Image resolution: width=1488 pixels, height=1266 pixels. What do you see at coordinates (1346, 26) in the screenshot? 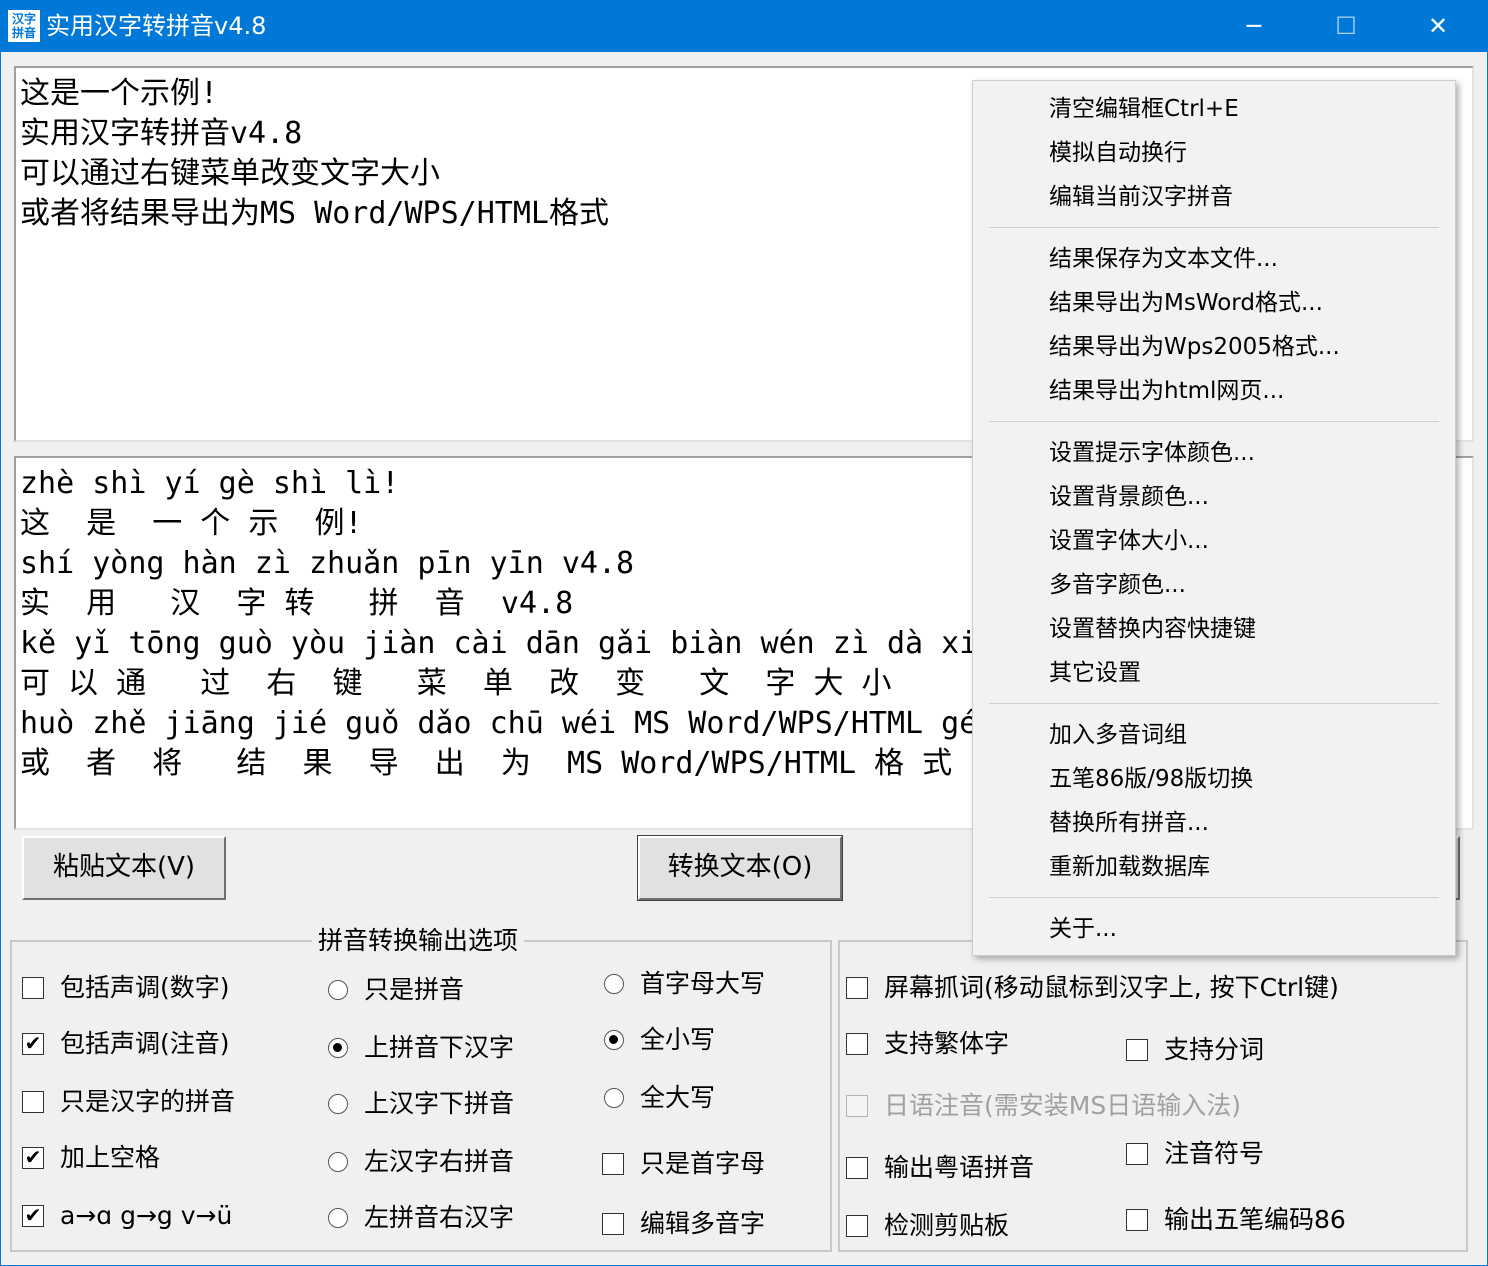
I see `maximize-button: ☐` at bounding box center [1346, 26].